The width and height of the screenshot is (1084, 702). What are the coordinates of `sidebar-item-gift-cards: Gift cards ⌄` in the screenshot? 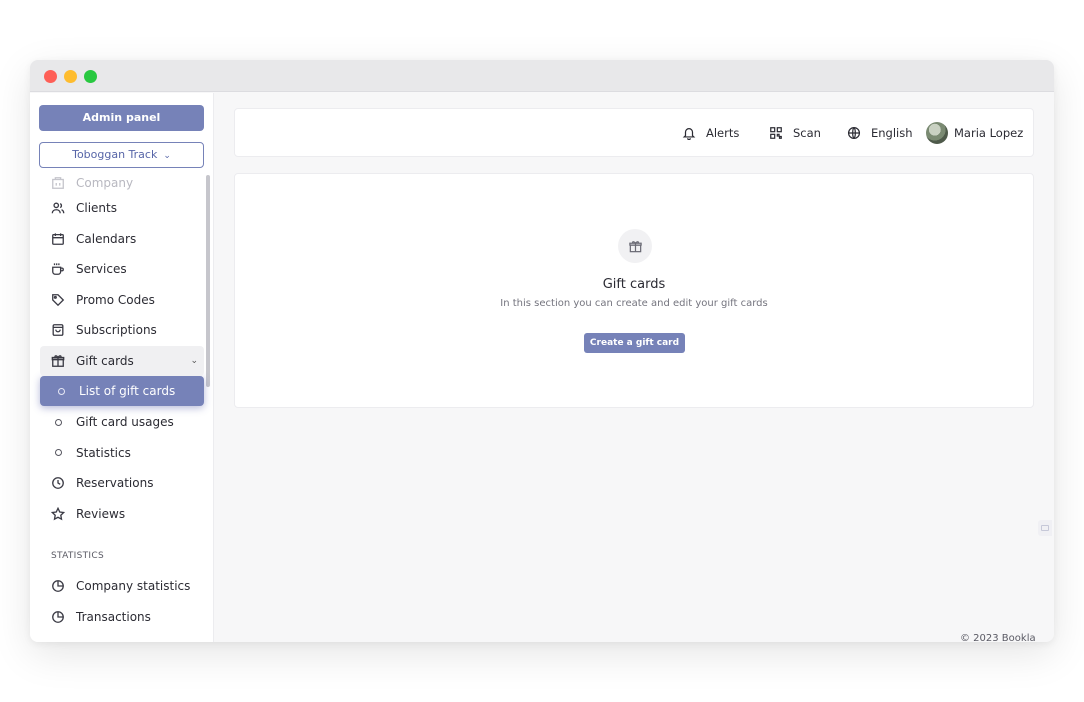 It's located at (122, 360).